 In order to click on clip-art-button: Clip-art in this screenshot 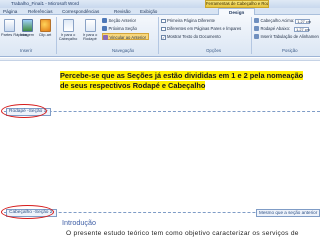, I will do `click(45, 28)`.